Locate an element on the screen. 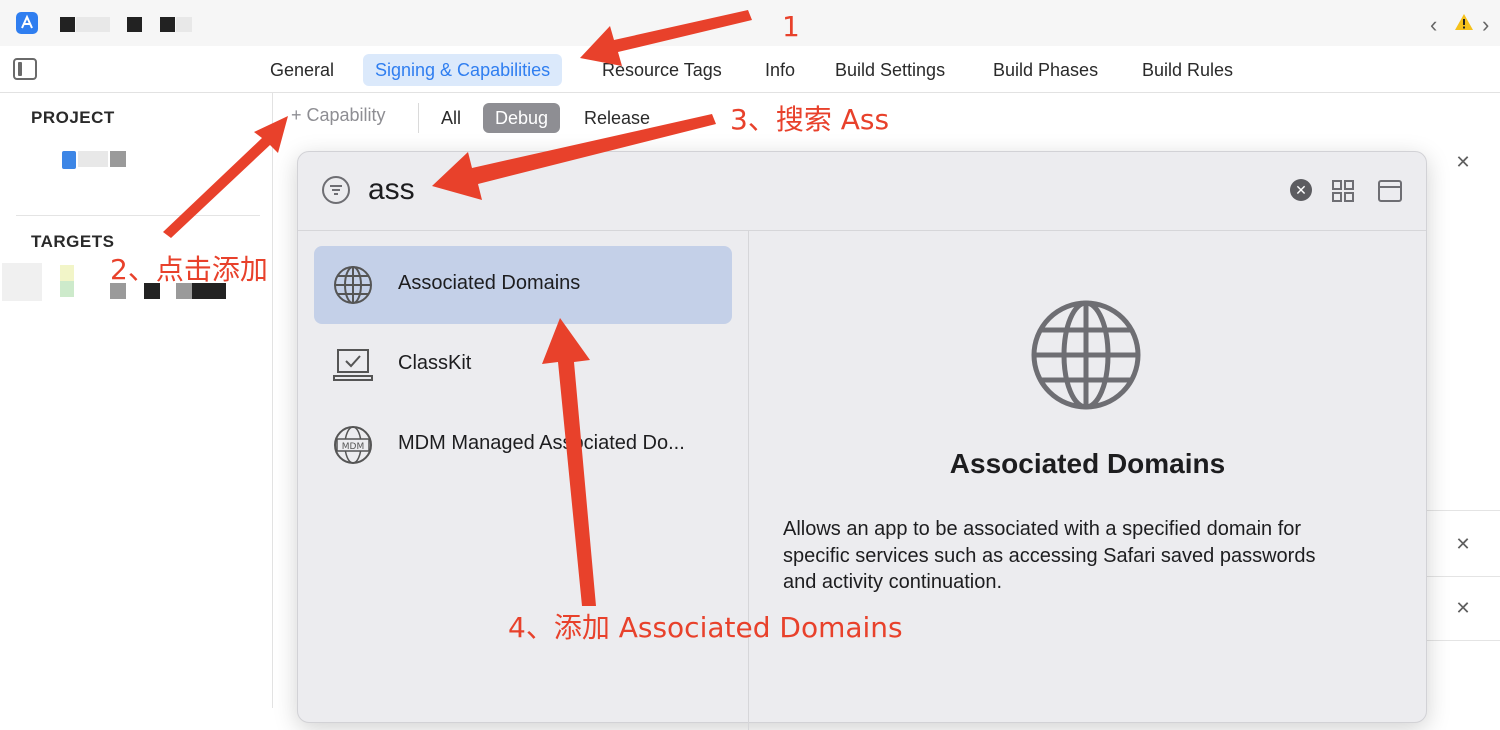 This screenshot has height=730, width=1500. capbar-divider is located at coordinates (418, 118).